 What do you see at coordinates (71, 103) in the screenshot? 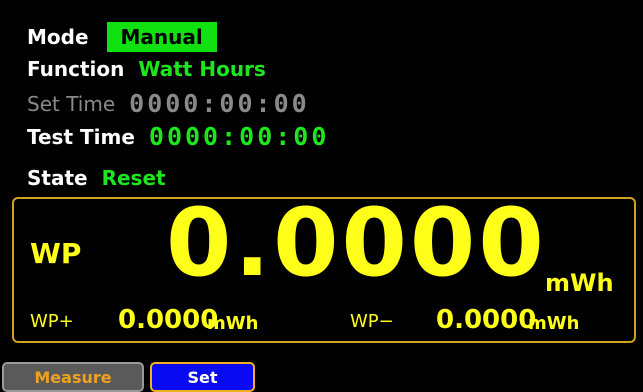
I see `set-time-label: Set Time` at bounding box center [71, 103].